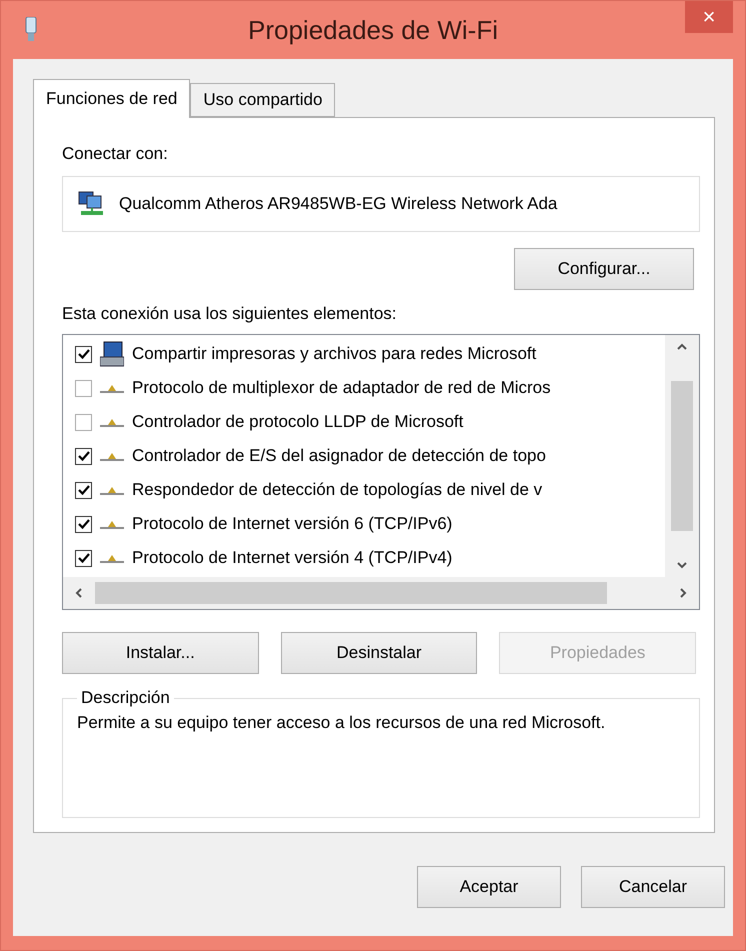  What do you see at coordinates (298, 422) in the screenshot?
I see `item-label: Controlador de protocolo LLDP de Microsoft` at bounding box center [298, 422].